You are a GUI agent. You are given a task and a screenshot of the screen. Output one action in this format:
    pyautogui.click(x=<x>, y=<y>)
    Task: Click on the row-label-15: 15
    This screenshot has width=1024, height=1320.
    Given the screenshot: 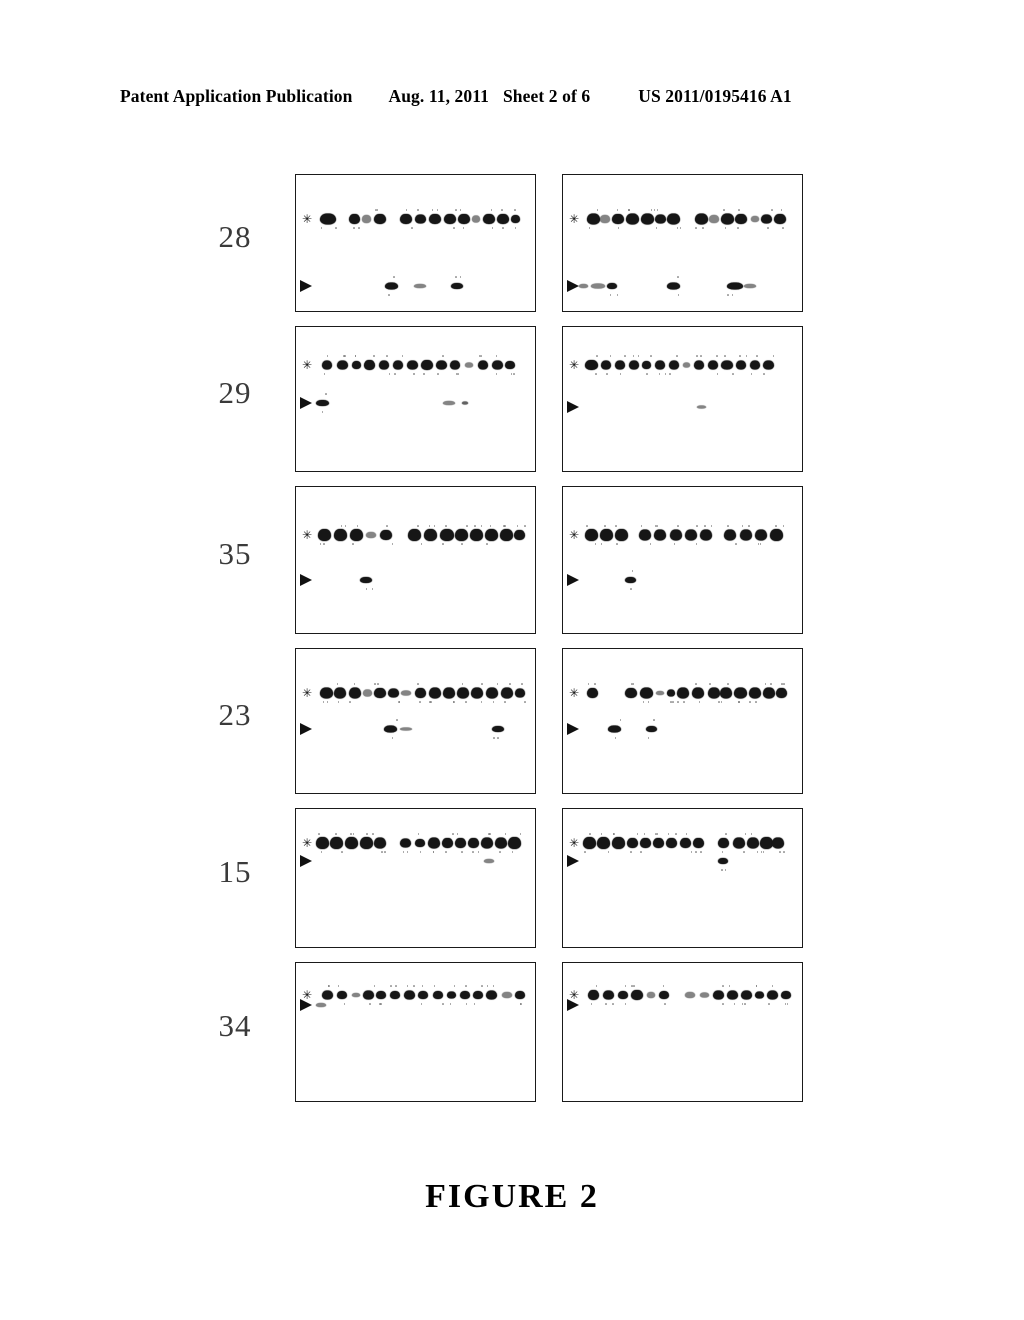 What is the action you would take?
    pyautogui.click(x=235, y=871)
    